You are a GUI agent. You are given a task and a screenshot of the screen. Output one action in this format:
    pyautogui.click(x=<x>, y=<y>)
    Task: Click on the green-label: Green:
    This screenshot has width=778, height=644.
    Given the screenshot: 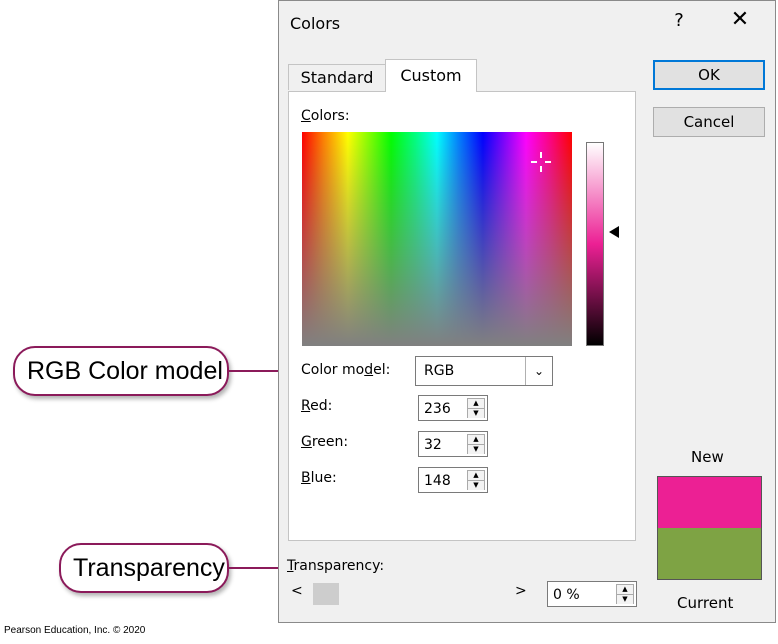 What is the action you would take?
    pyautogui.click(x=325, y=442)
    